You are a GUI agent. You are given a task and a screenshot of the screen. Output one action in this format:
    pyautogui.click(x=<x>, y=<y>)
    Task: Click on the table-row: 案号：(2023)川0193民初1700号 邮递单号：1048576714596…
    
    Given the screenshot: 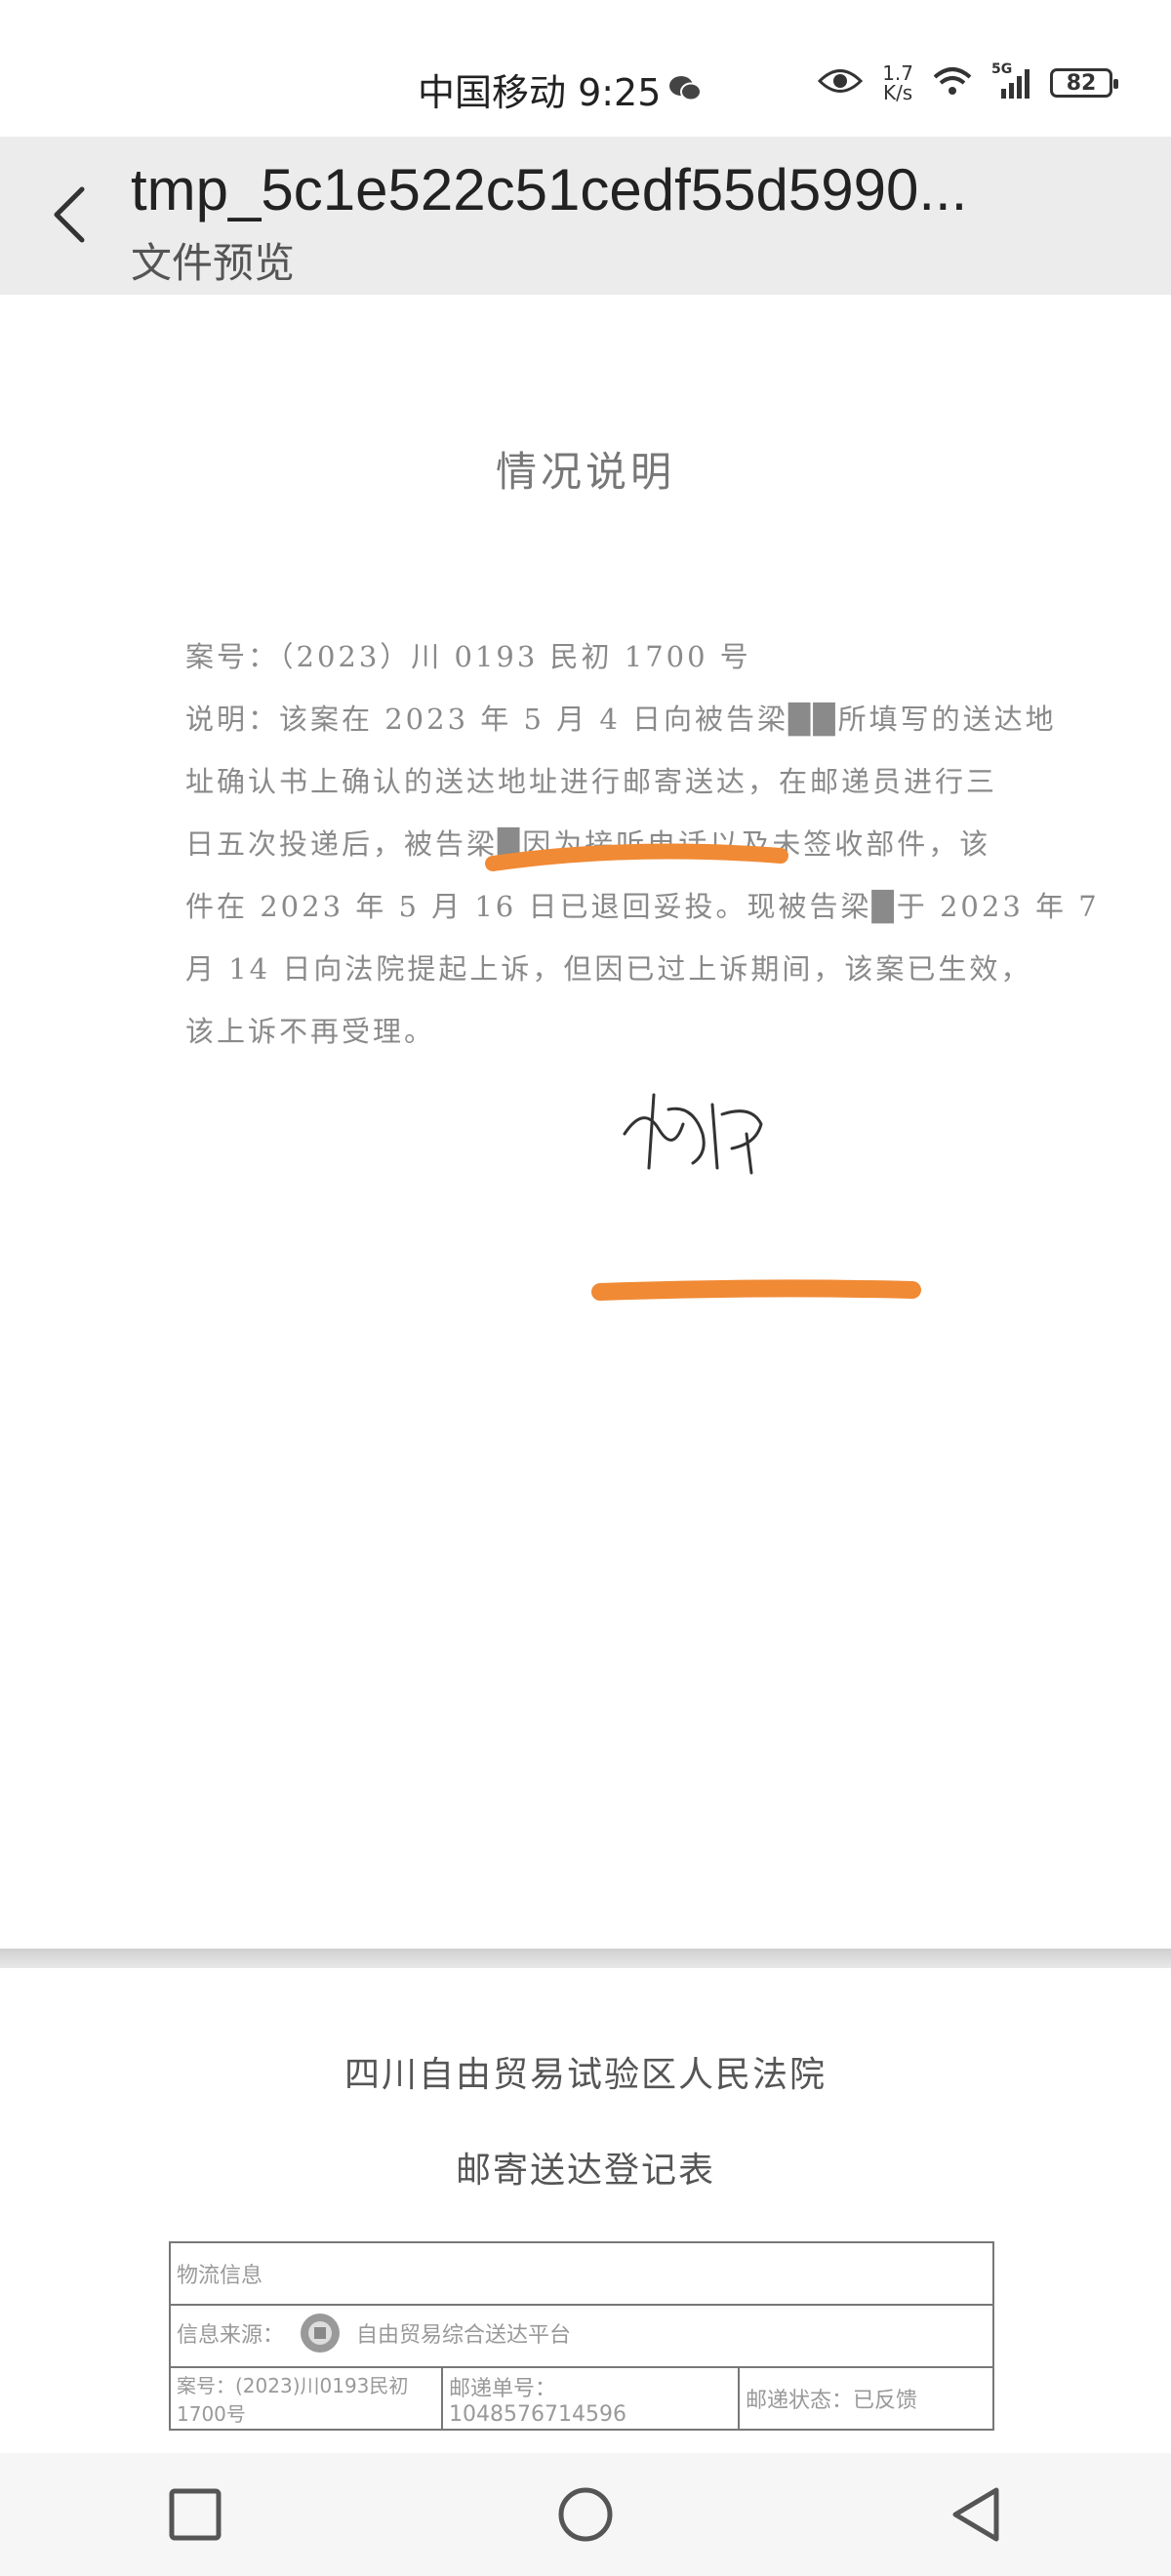 What is the action you would take?
    pyautogui.click(x=581, y=2398)
    